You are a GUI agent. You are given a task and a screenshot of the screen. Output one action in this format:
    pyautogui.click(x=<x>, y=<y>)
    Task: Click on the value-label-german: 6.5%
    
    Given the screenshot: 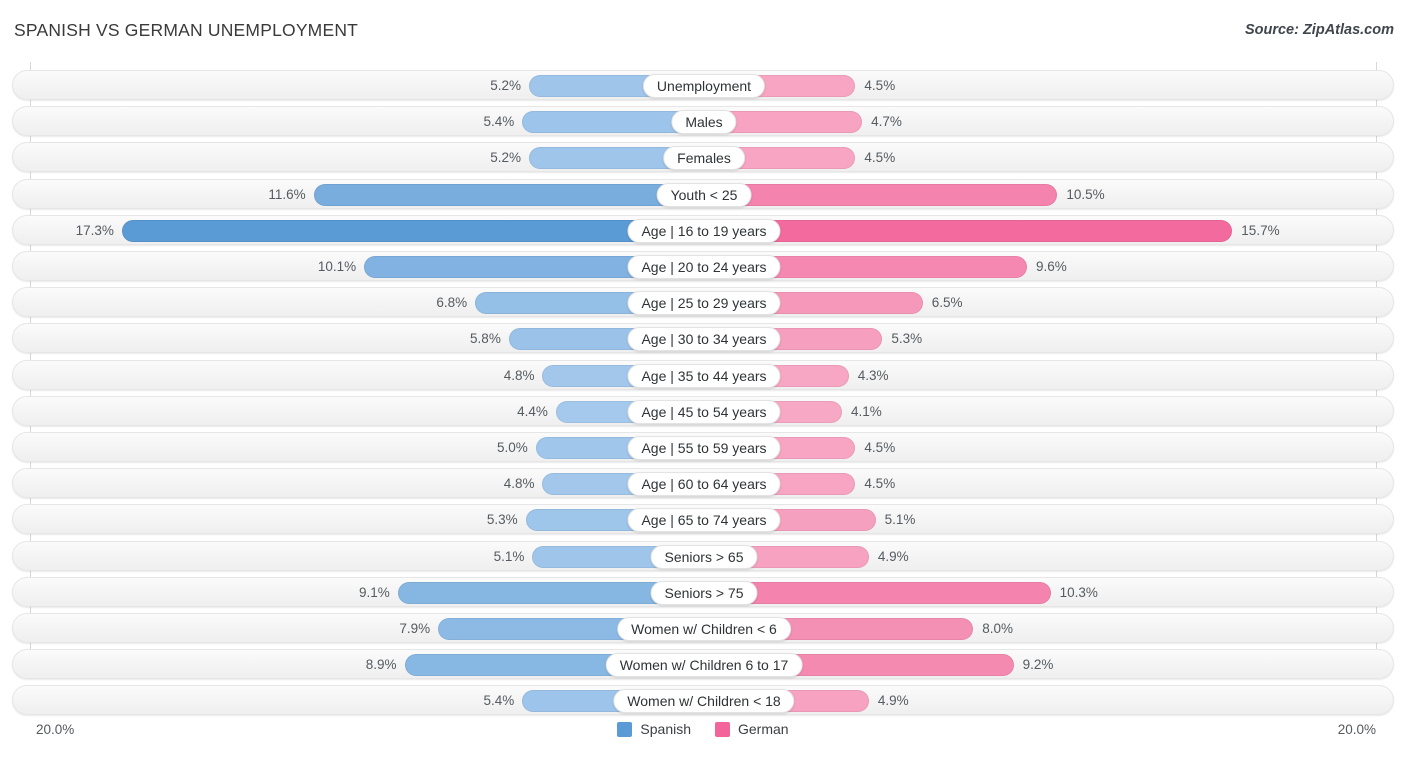 What is the action you would take?
    pyautogui.click(x=947, y=303)
    